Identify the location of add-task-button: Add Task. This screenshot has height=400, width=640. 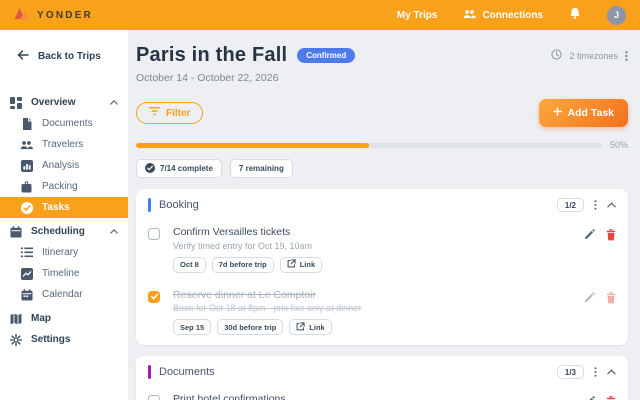
(583, 113).